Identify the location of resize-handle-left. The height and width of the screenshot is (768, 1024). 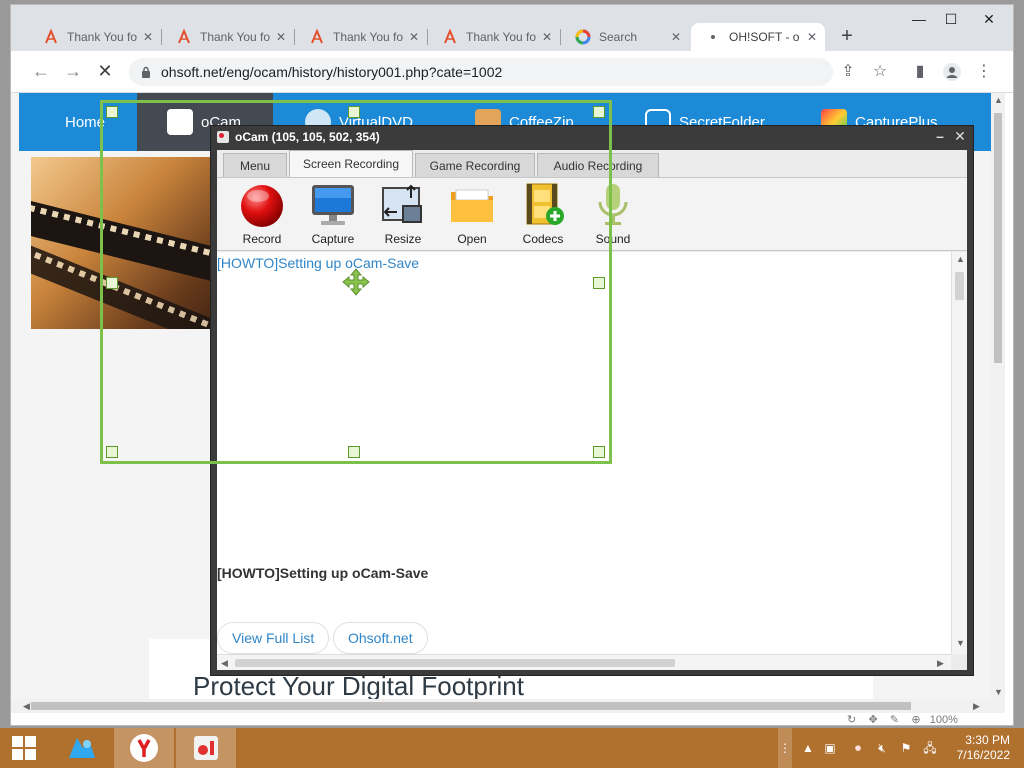
(112, 283).